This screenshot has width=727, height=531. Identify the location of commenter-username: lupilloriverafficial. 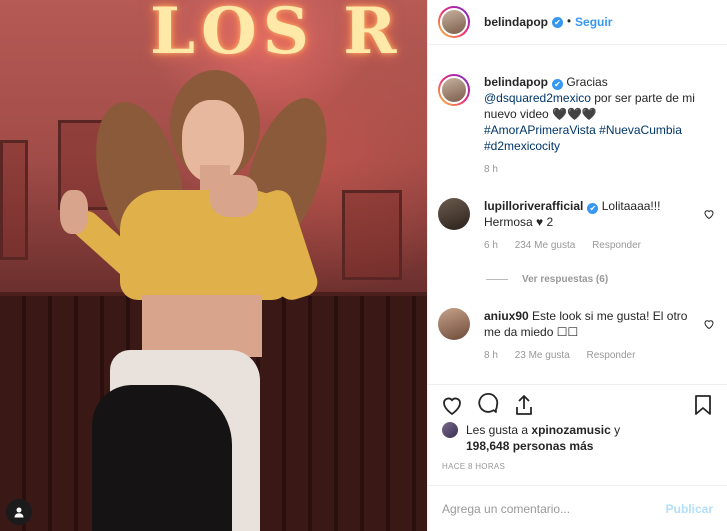
(533, 206).